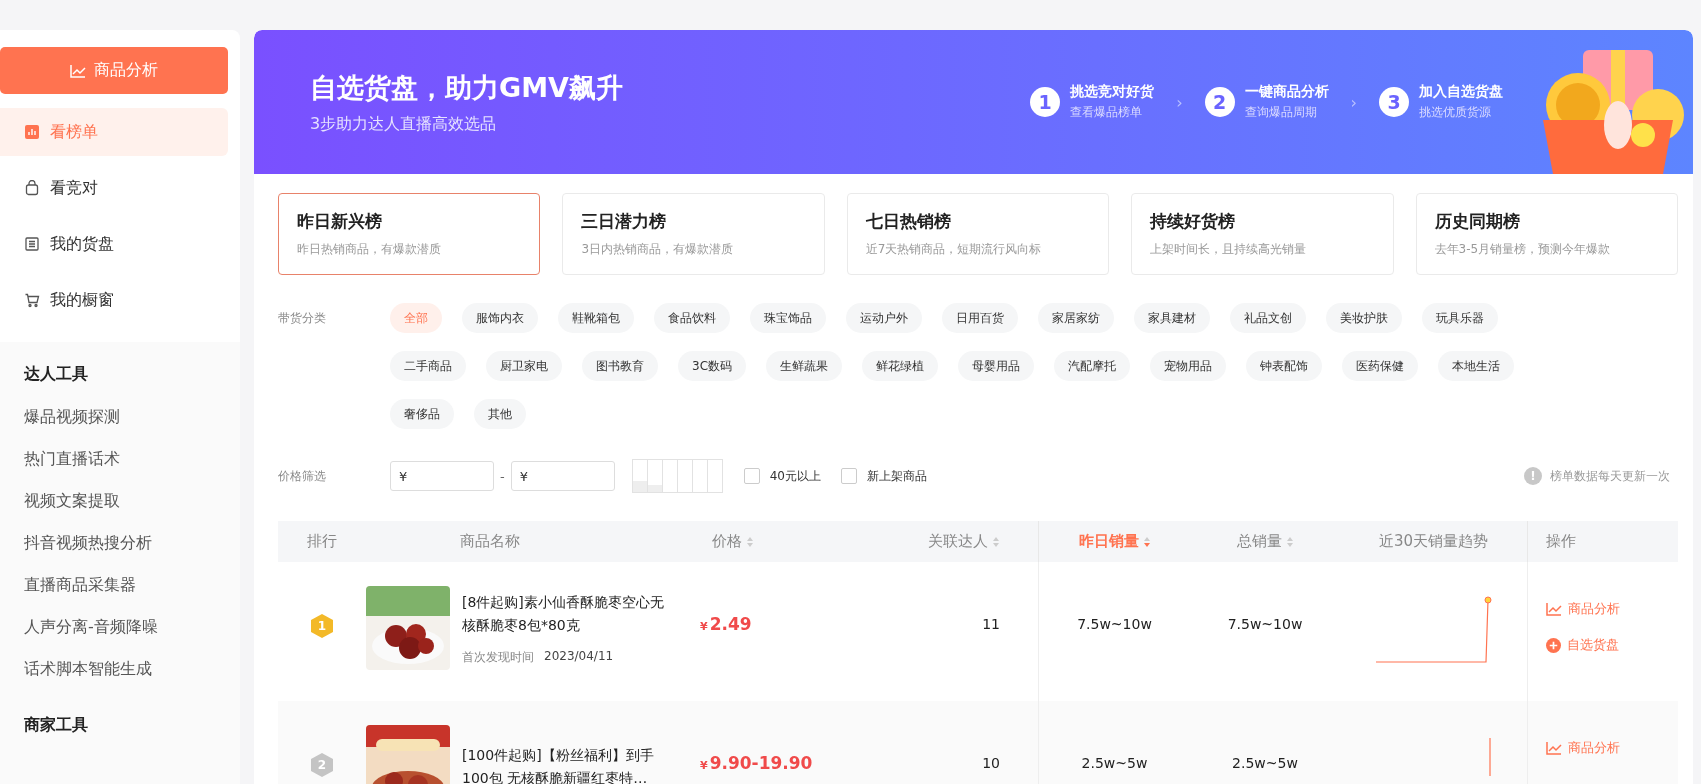 Image resolution: width=1701 pixels, height=784 pixels. I want to click on tab-subtitle: 去年3-5月销量榜，预测今年爆款, so click(1523, 249).